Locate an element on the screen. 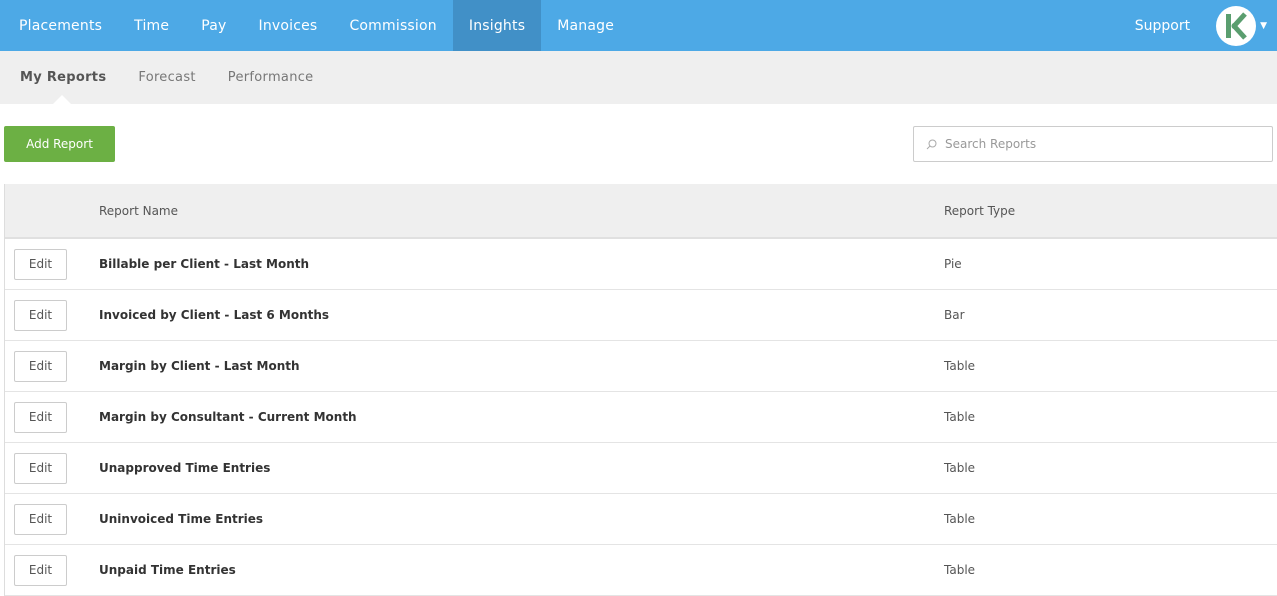 The height and width of the screenshot is (596, 1277). nav-insights: Insights is located at coordinates (497, 25).